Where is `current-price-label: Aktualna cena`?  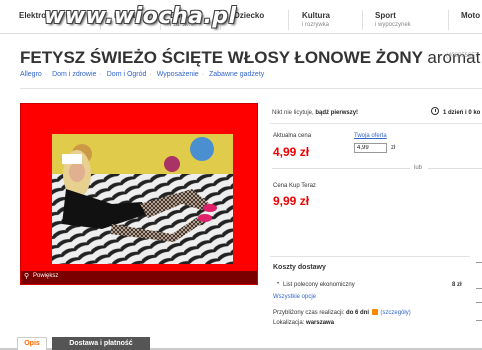
current-price-label: Aktualna cena is located at coordinates (292, 136).